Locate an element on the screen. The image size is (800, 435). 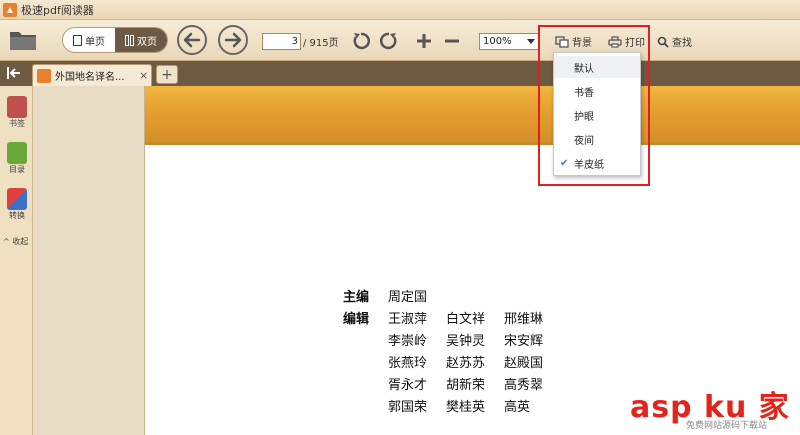
close-tab-icon: × is located at coordinates (143, 75).